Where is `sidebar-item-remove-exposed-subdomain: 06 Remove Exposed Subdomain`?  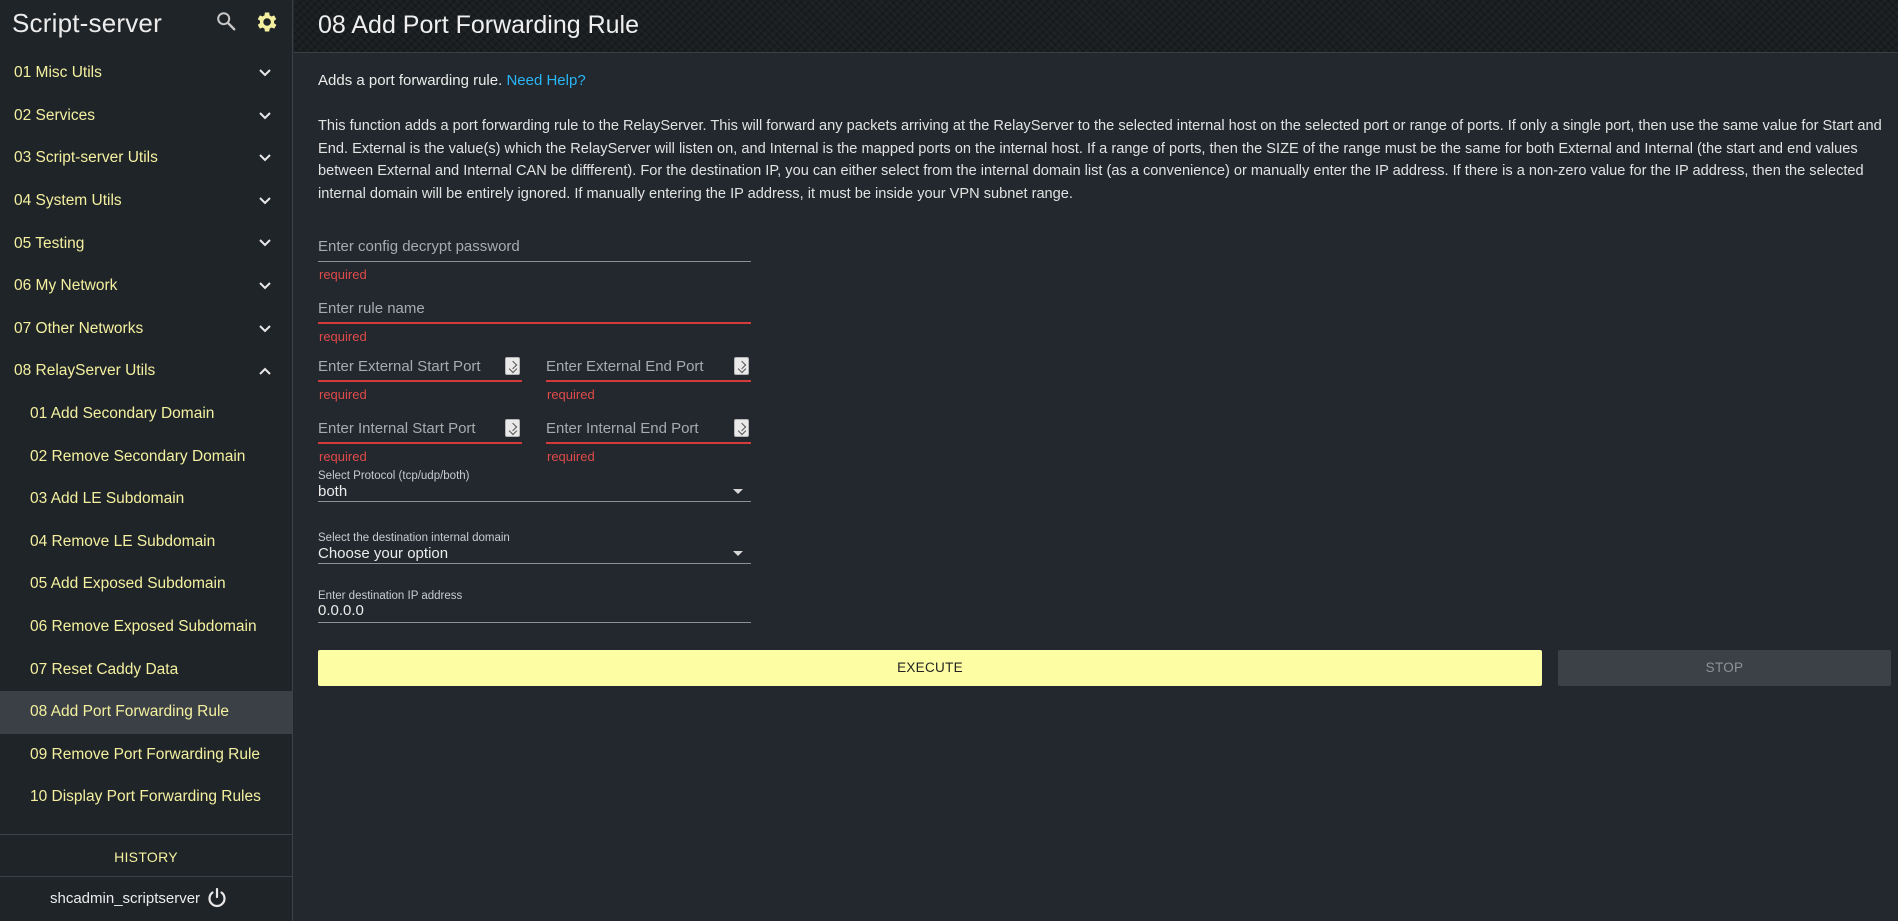
sidebar-item-remove-exposed-subdomain: 06 Remove Exposed Subdomain is located at coordinates (146, 627).